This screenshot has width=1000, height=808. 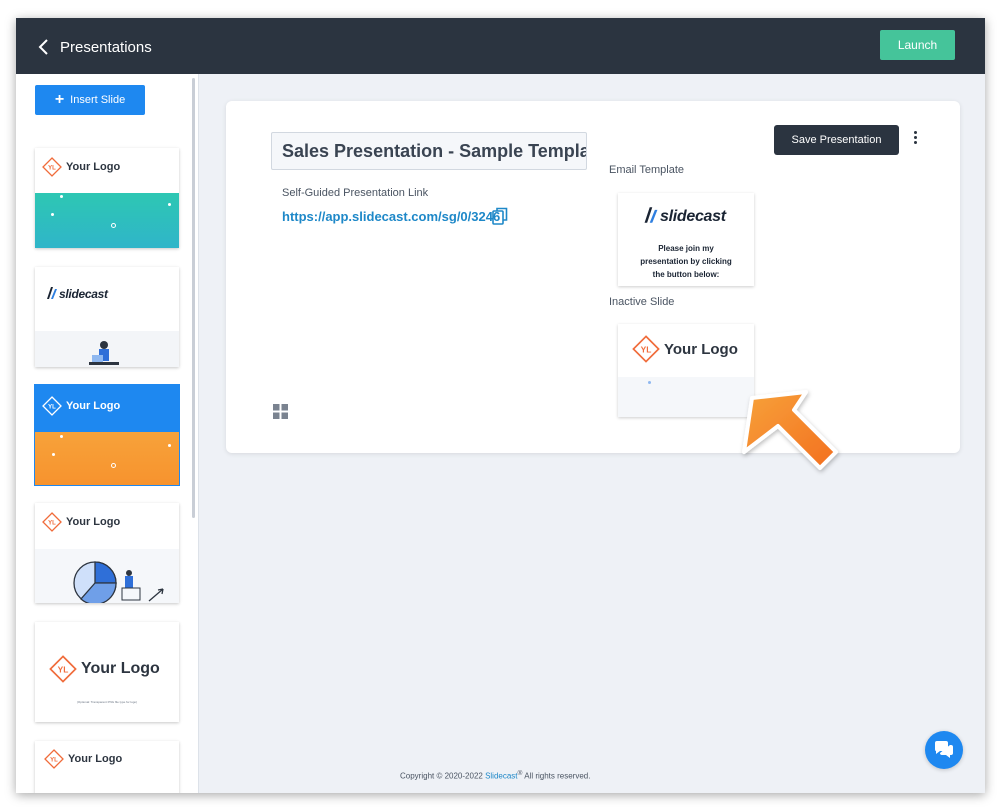 I want to click on sidebar-scrollbar, so click(x=193, y=298).